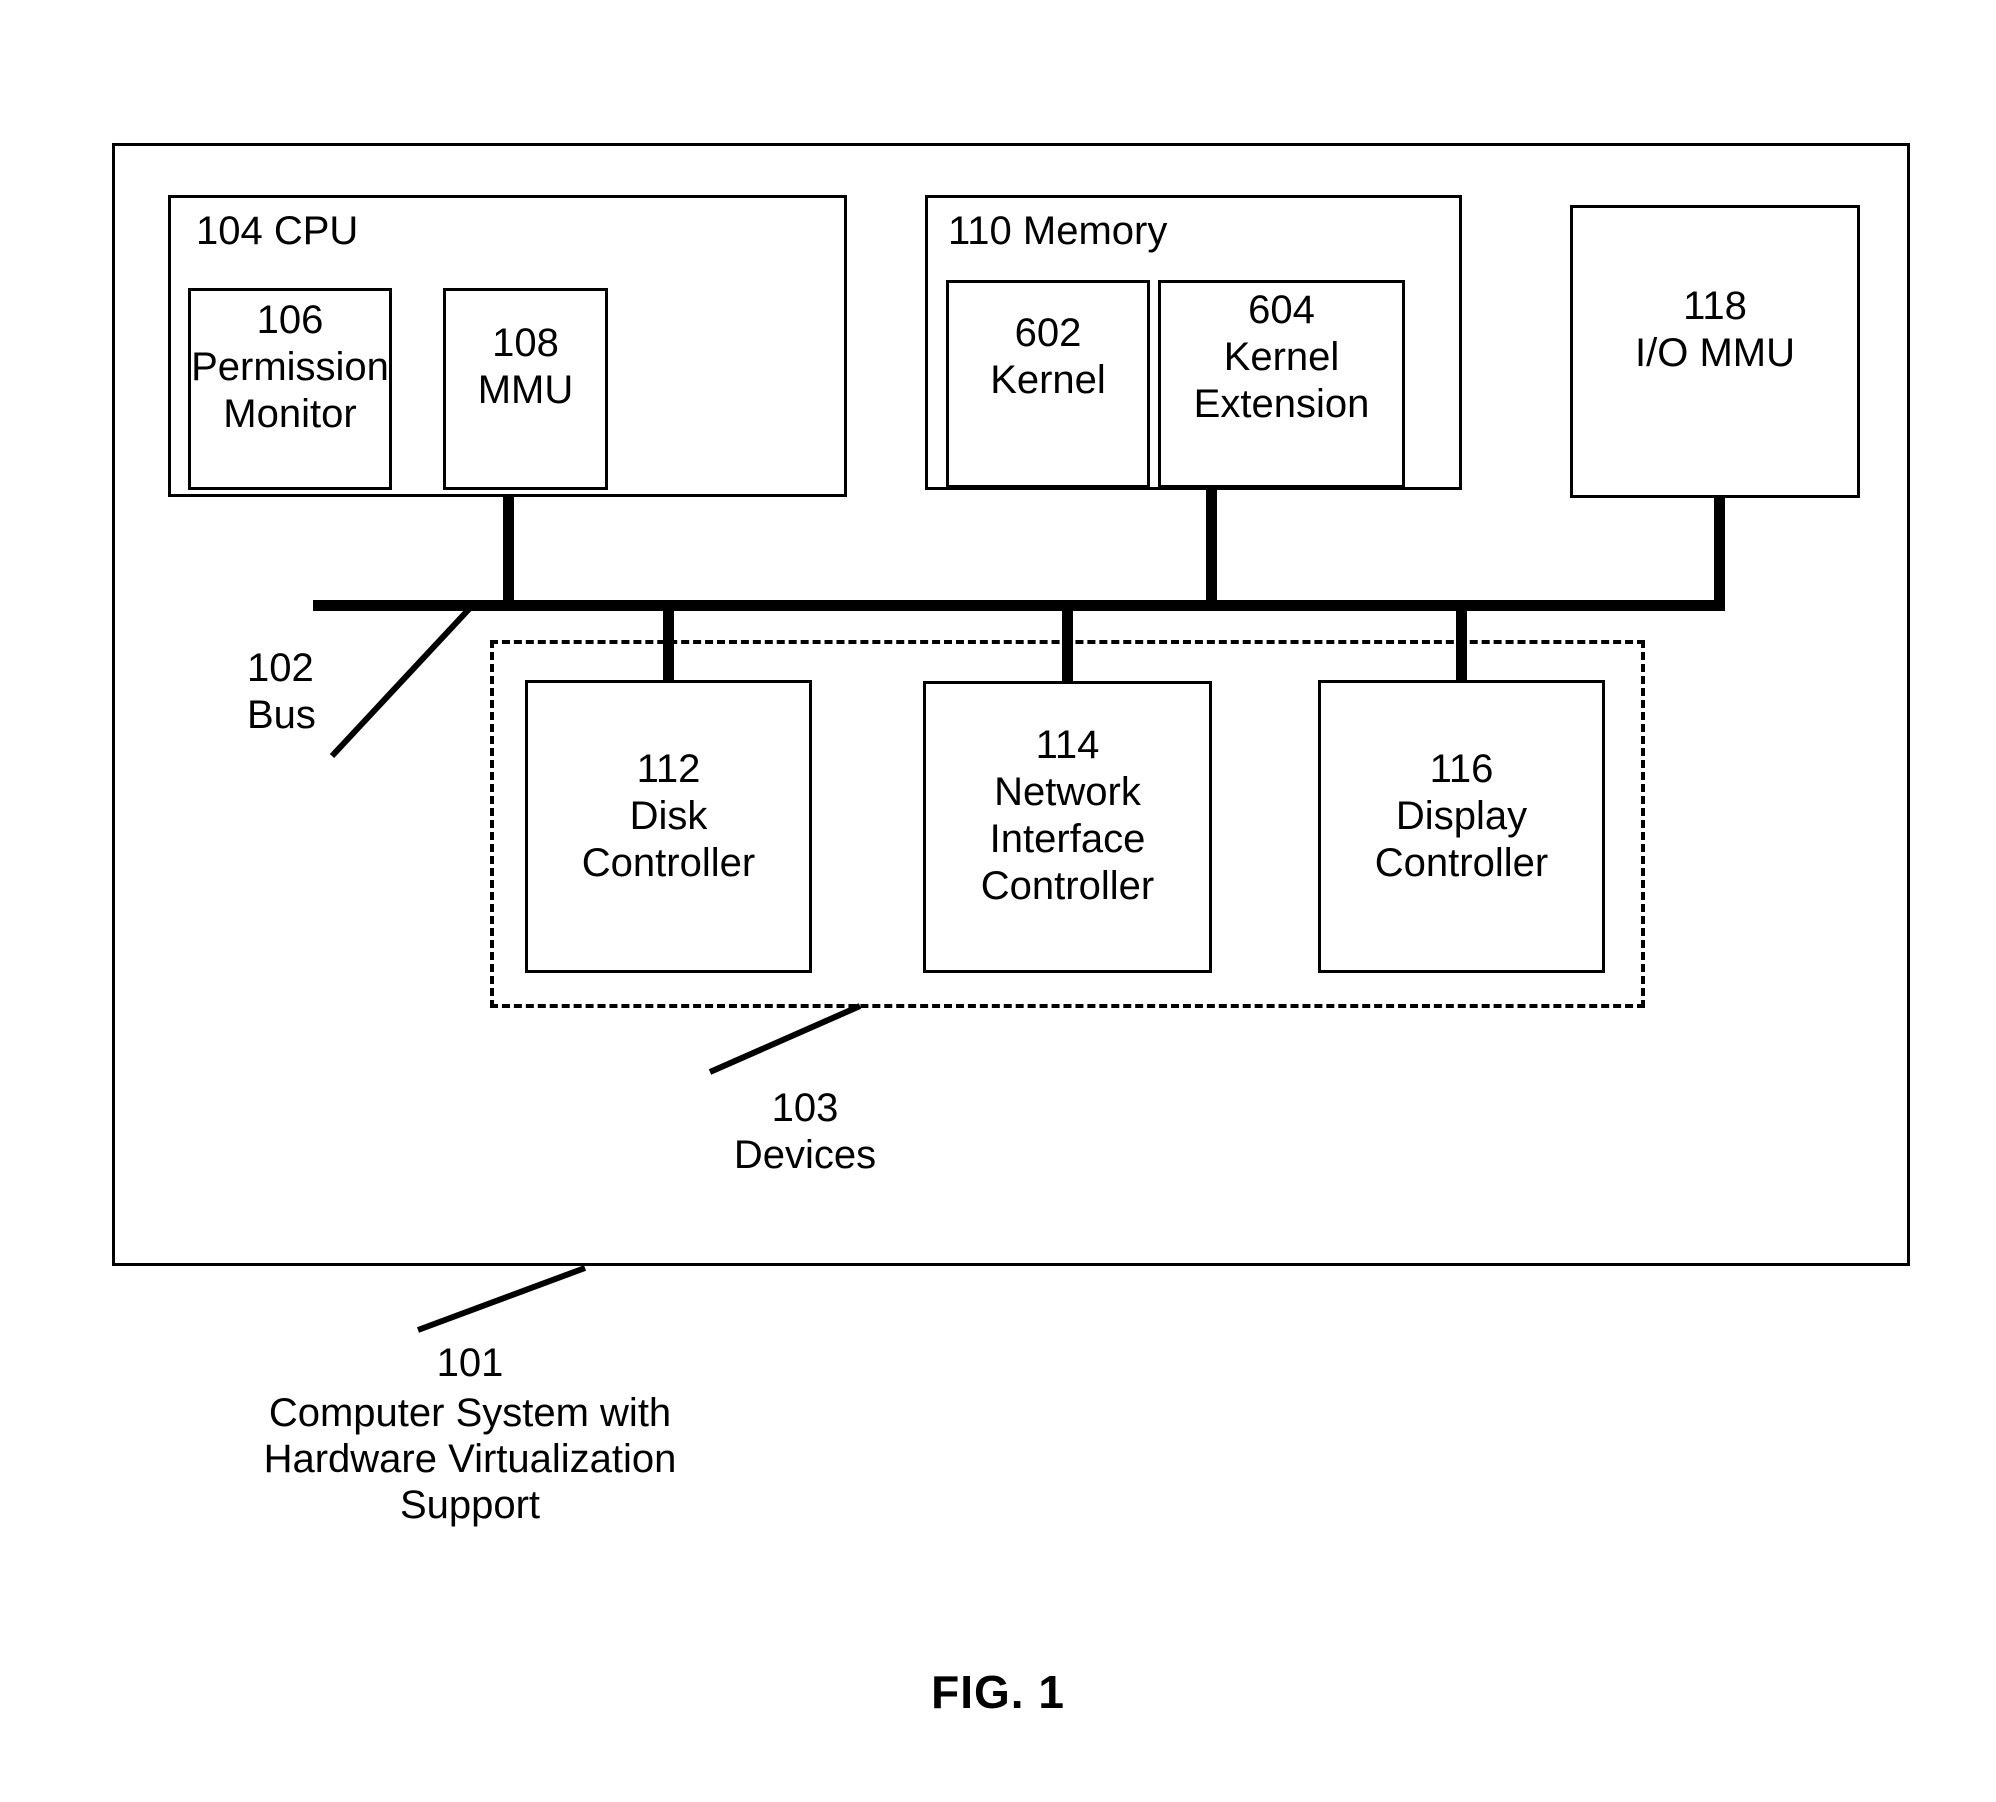 This screenshot has width=1996, height=1802. Describe the element at coordinates (525, 390) in the screenshot. I see `mmu-label: MMU` at that location.